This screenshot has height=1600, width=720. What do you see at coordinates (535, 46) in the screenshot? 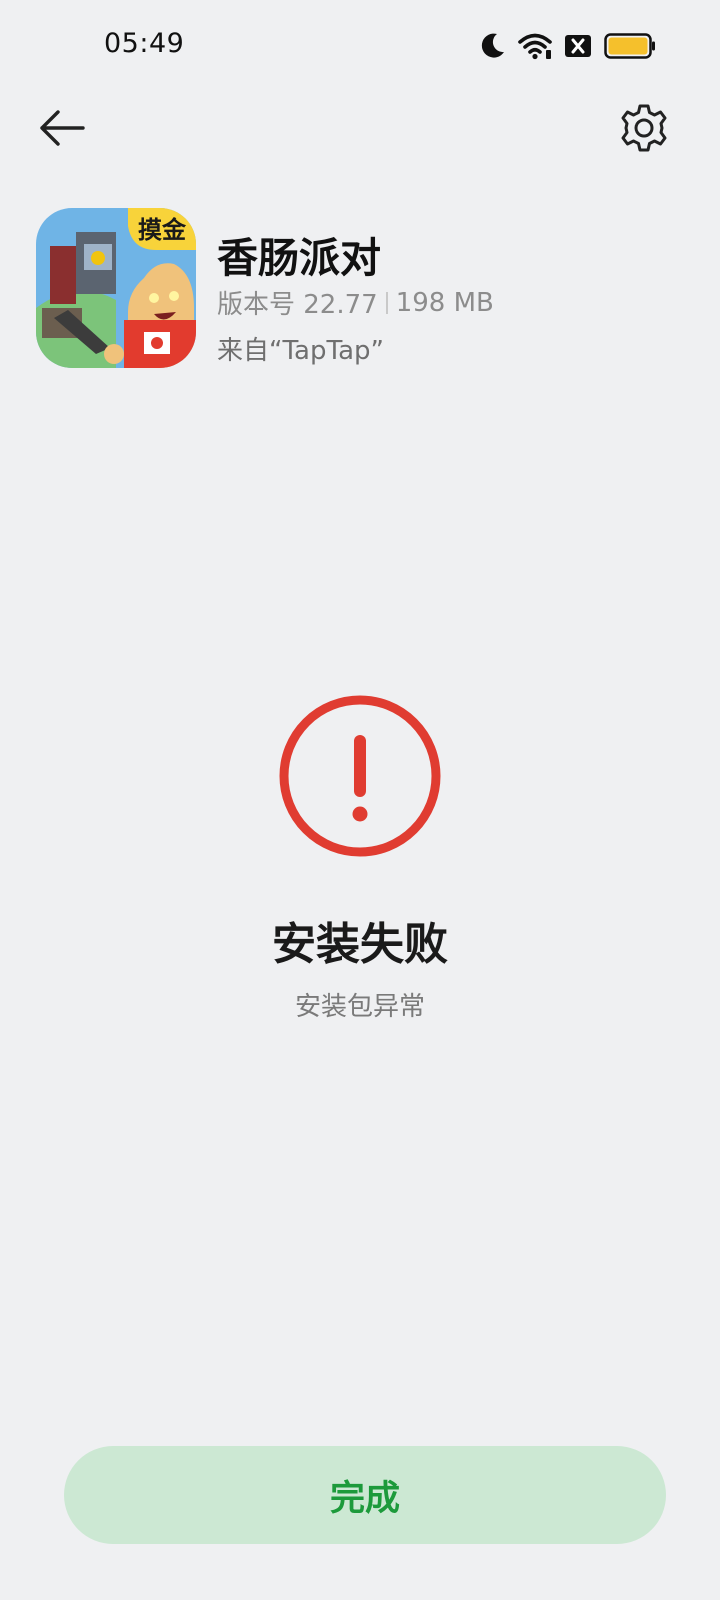
I see `wifi-icon` at bounding box center [535, 46].